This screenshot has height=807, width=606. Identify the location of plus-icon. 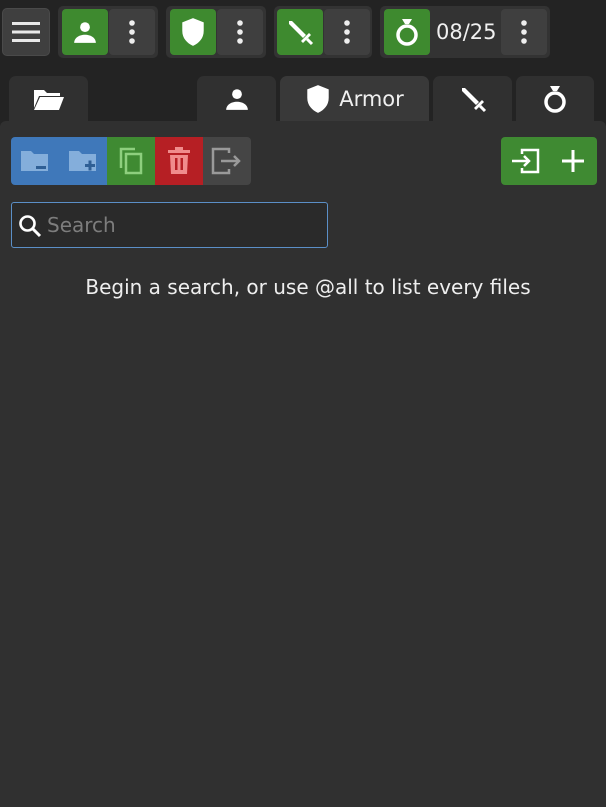
(573, 161).